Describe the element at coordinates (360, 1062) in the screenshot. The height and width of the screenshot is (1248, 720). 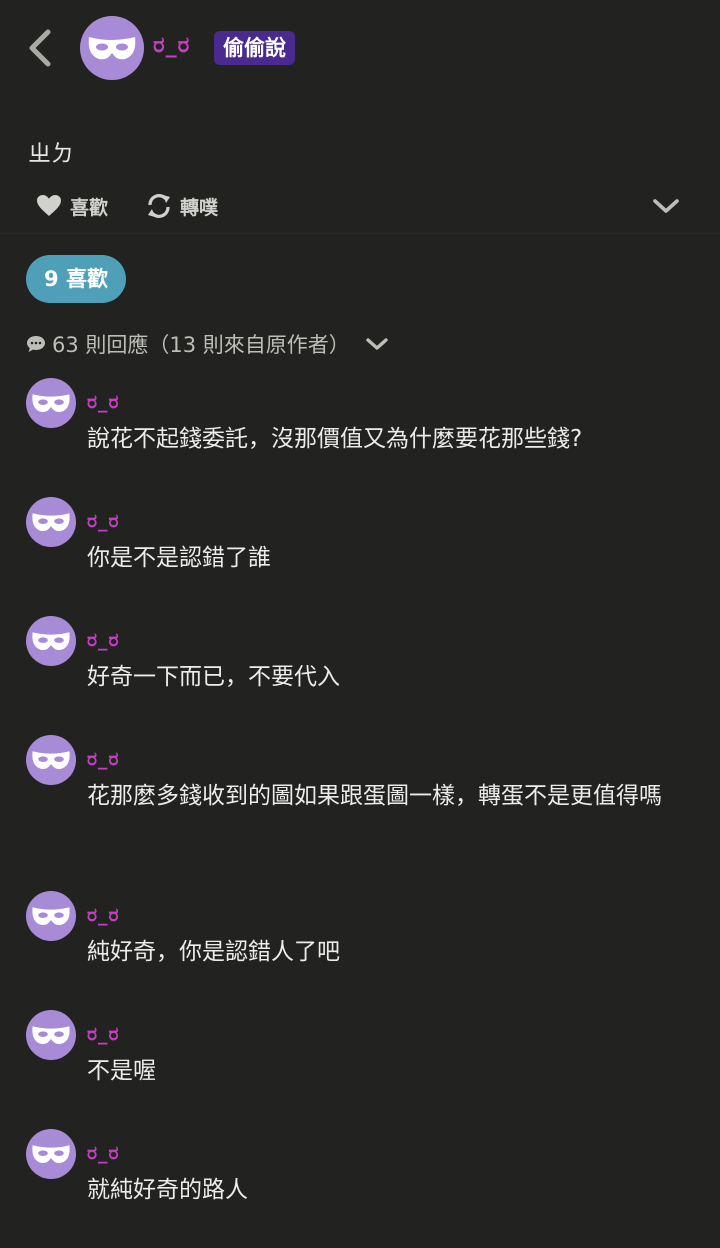
I see `comment-item: ರ_ರ 不是喔` at that location.